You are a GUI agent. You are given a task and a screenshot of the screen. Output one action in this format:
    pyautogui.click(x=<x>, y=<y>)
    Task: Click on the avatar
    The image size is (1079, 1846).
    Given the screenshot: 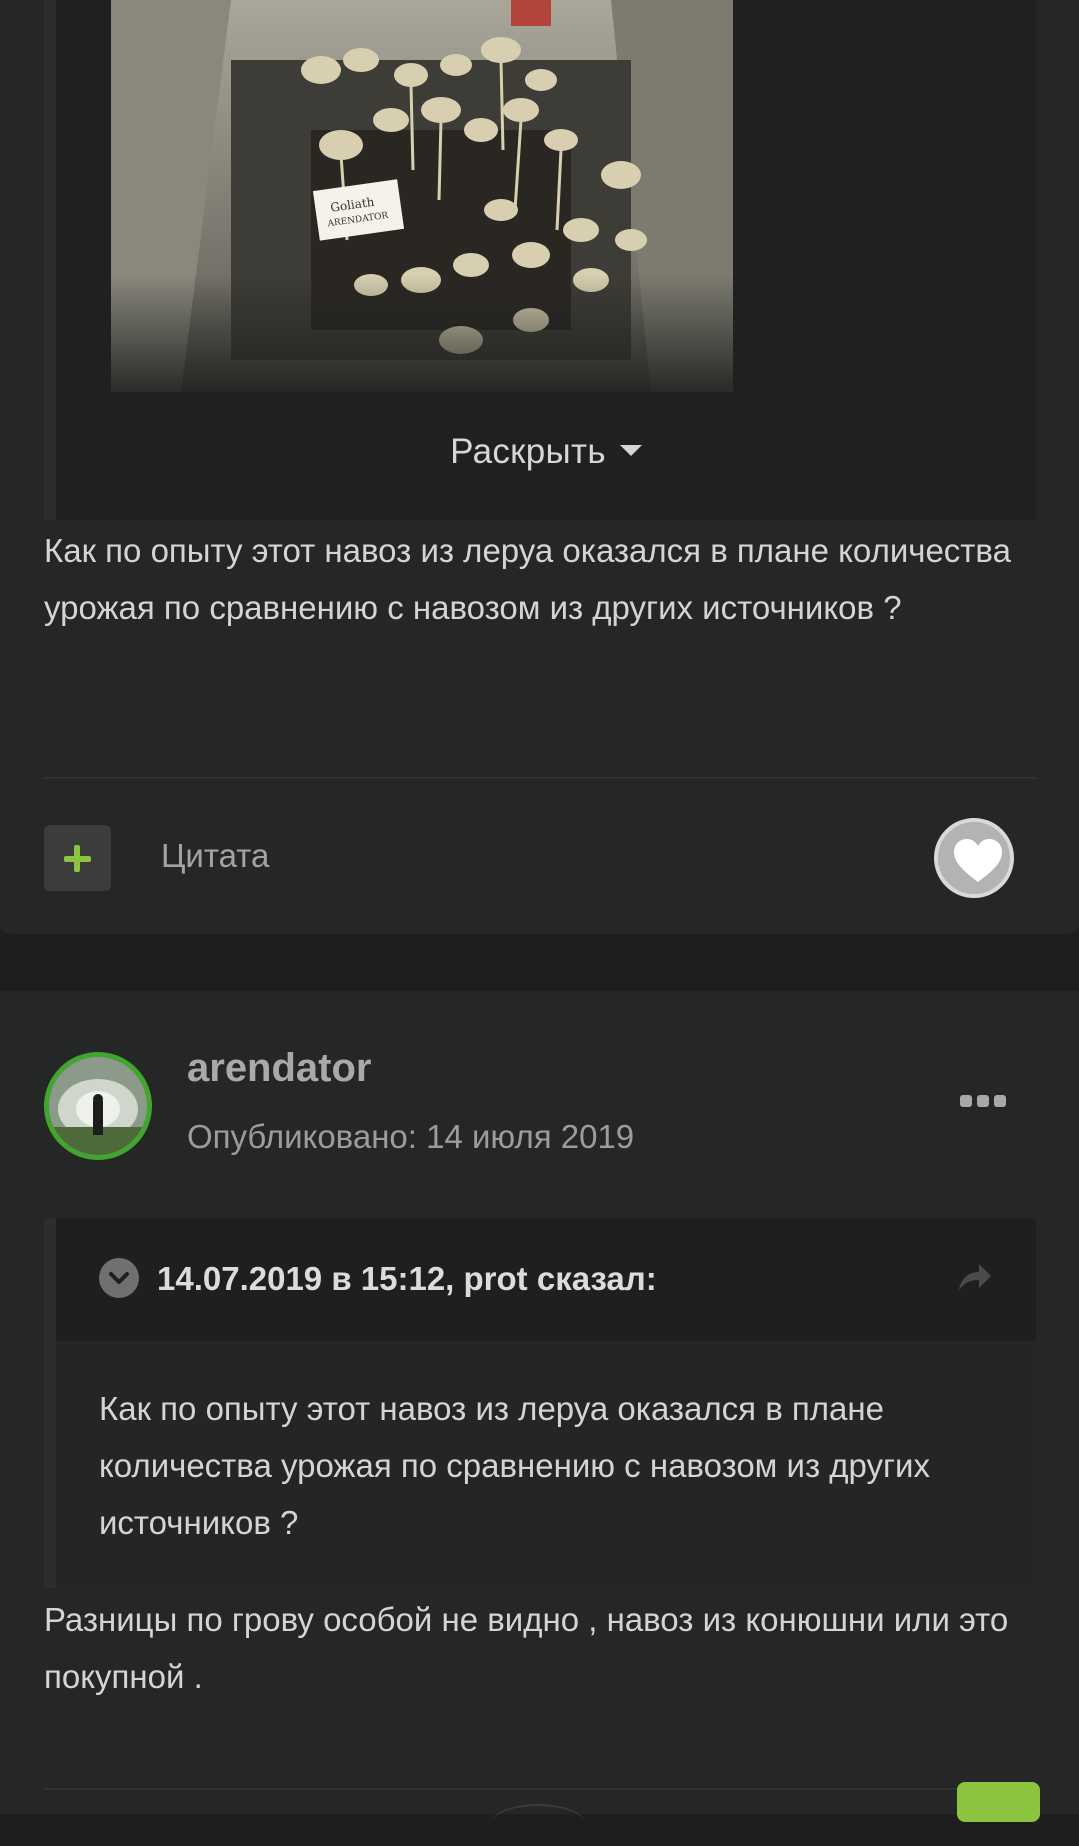 What is the action you would take?
    pyautogui.click(x=98, y=1106)
    